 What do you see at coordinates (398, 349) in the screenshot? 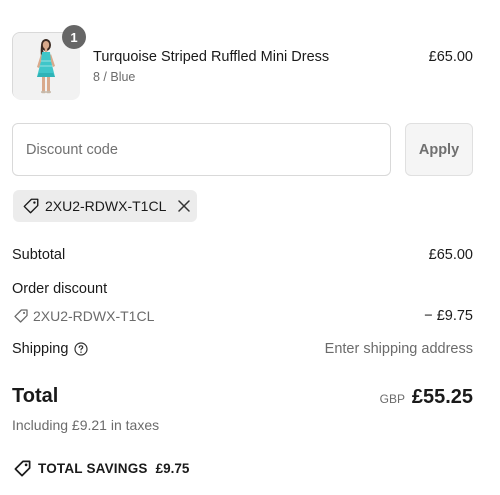
I see `shipping-value: Enter shipping address` at bounding box center [398, 349].